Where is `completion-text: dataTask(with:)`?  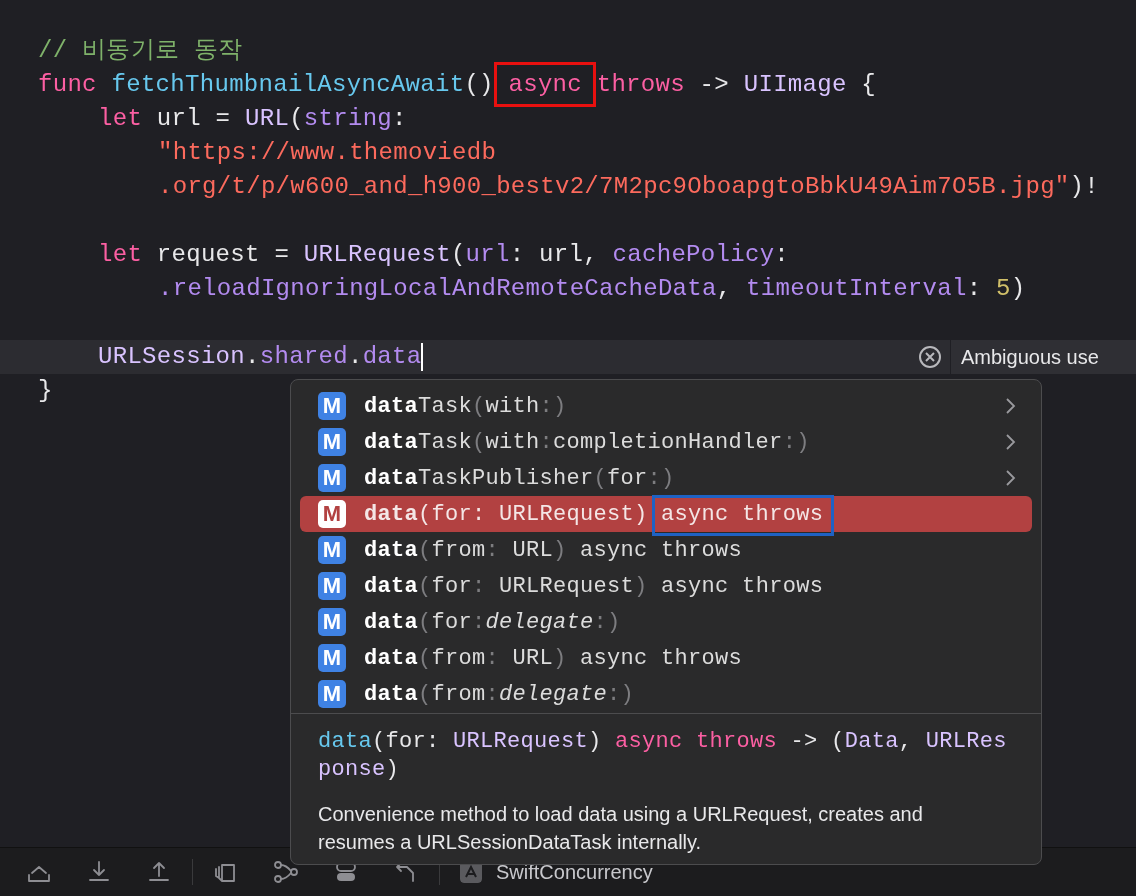
completion-text: dataTask(with:) is located at coordinates (465, 406).